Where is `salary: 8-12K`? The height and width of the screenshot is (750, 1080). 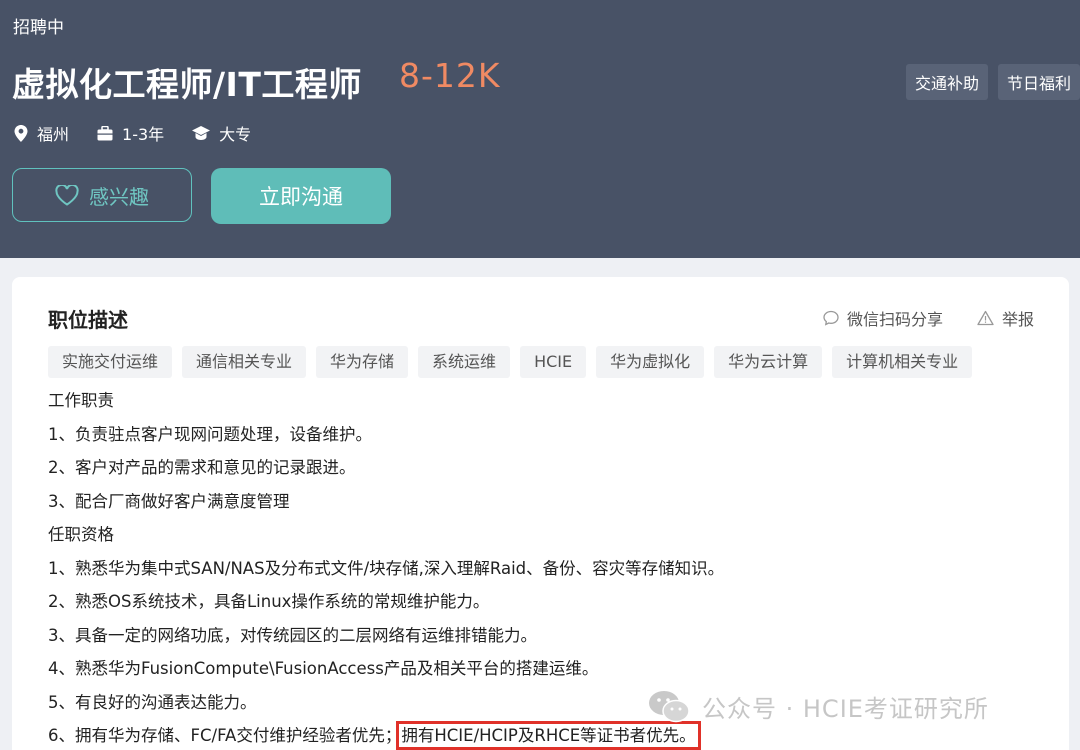
salary: 8-12K is located at coordinates (450, 75).